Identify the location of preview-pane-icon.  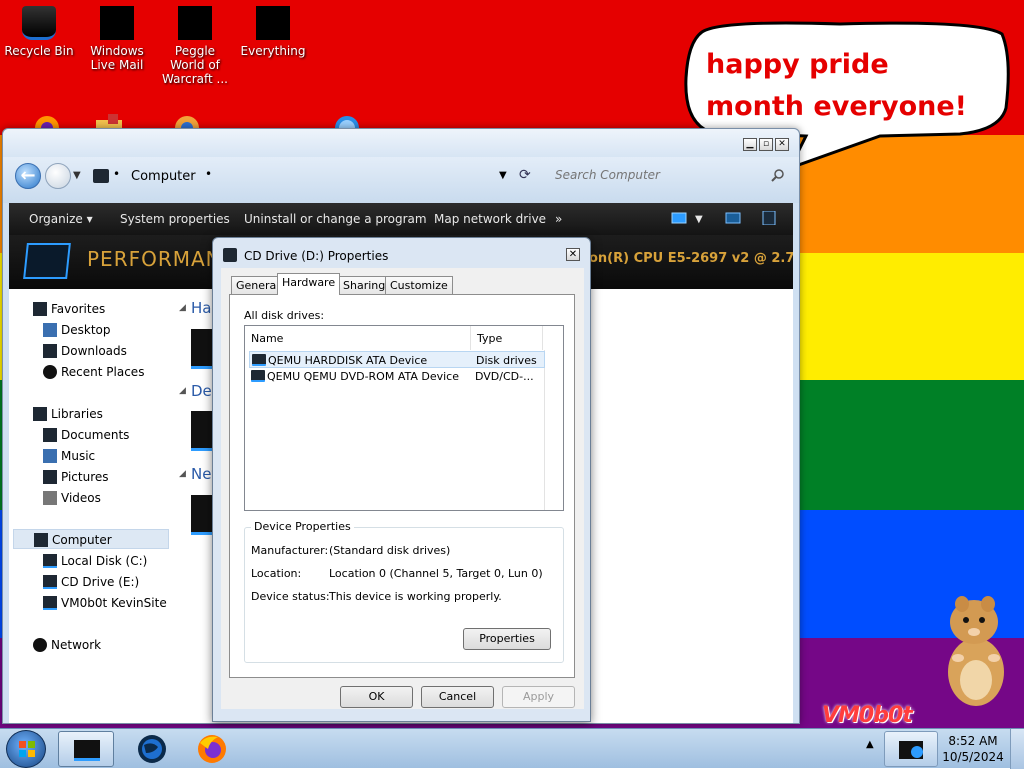
(733, 218).